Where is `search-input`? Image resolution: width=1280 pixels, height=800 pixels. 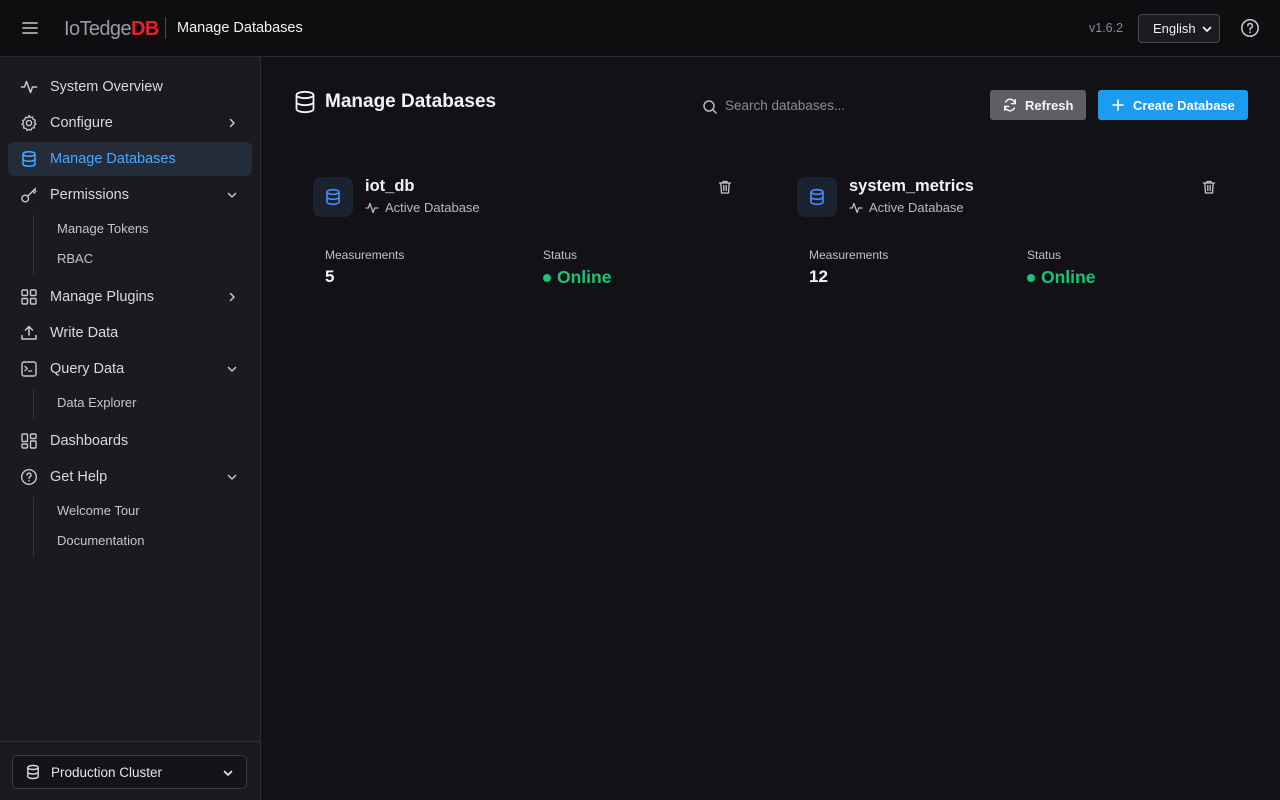
search-input is located at coordinates (850, 105).